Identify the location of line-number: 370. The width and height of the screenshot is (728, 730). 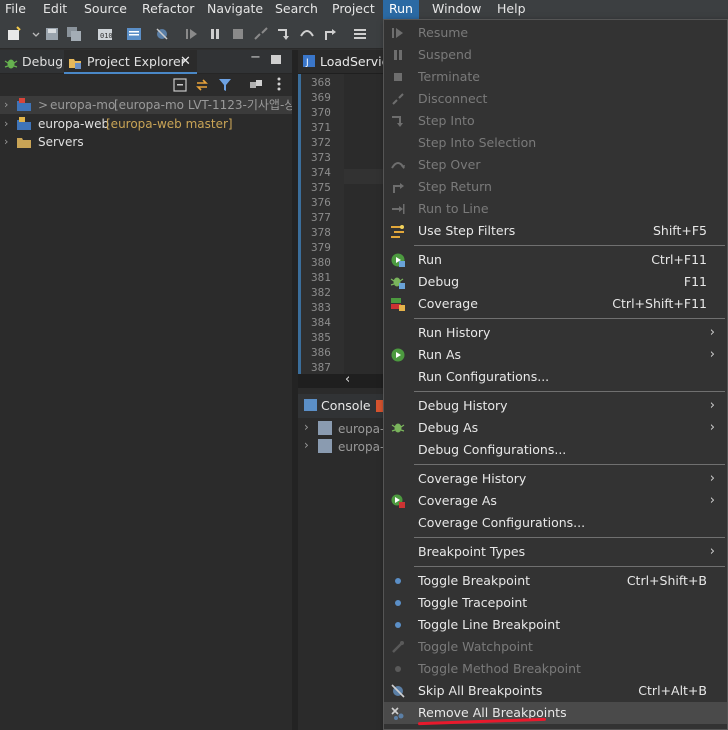
(321, 112).